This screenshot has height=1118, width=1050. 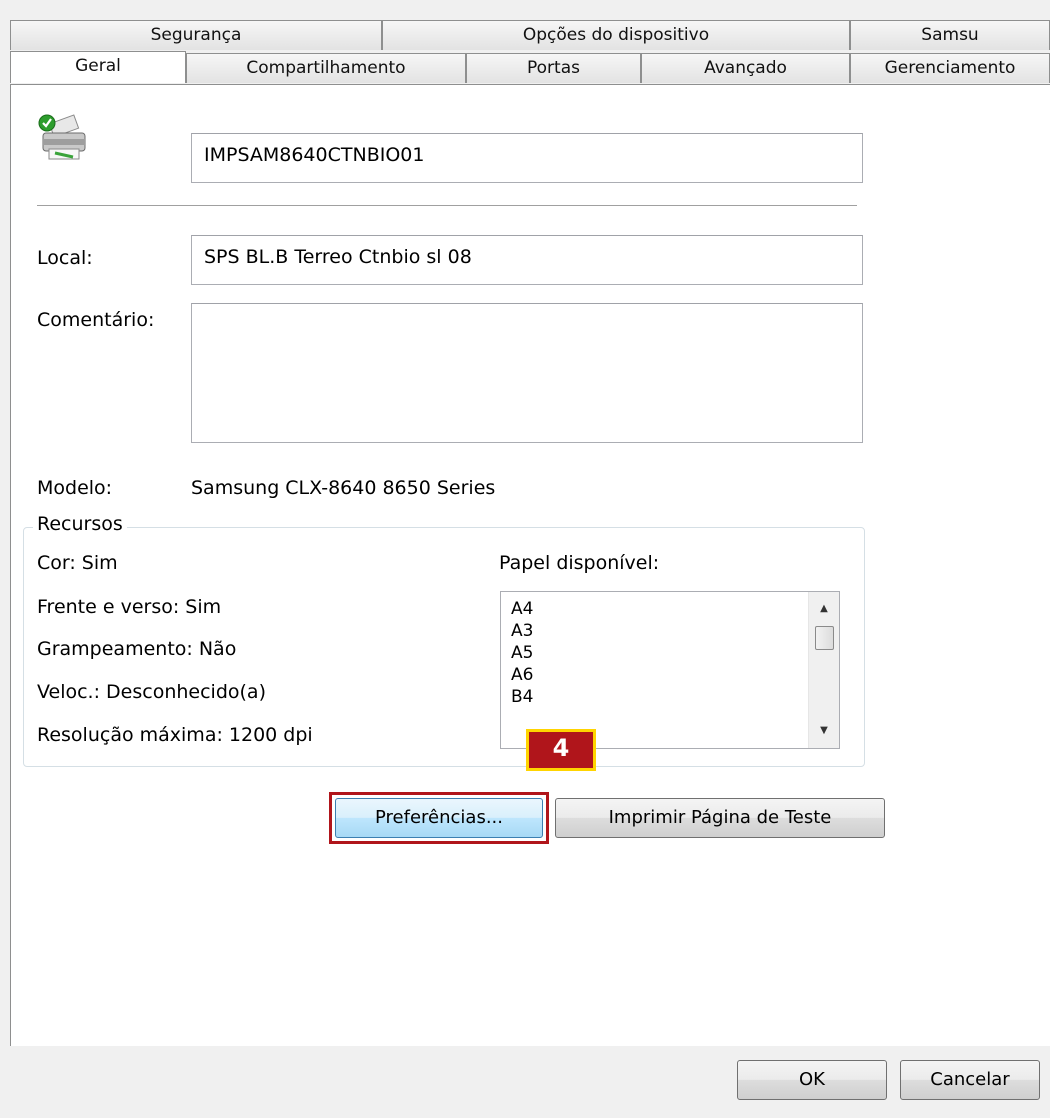 What do you see at coordinates (196, 35) in the screenshot?
I see `tab-security: Segurança` at bounding box center [196, 35].